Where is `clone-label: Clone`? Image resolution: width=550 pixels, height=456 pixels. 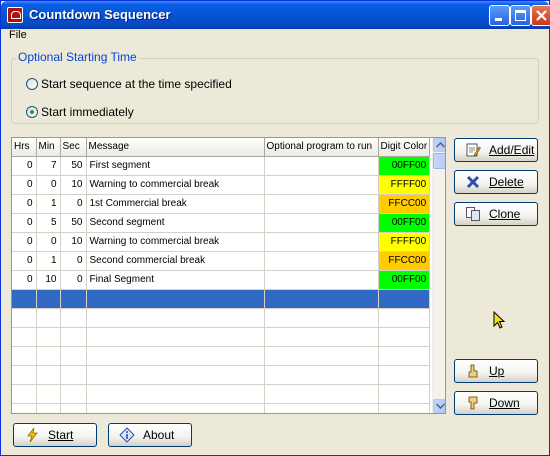 clone-label: Clone is located at coordinates (505, 214).